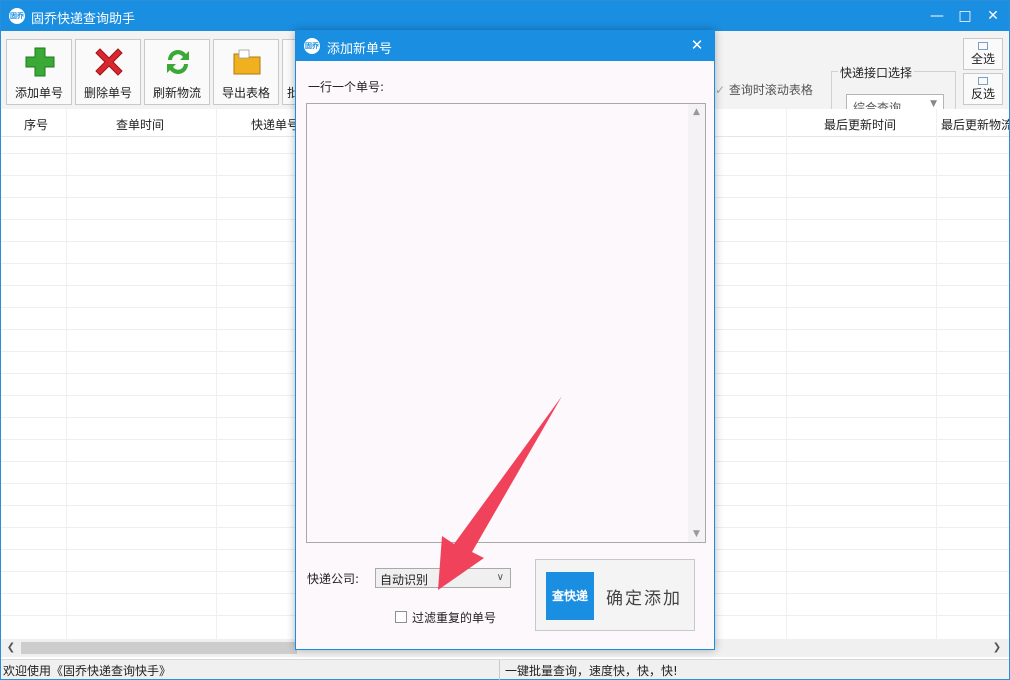  Describe the element at coordinates (982, 59) in the screenshot. I see `select-all-label: 全选` at that location.